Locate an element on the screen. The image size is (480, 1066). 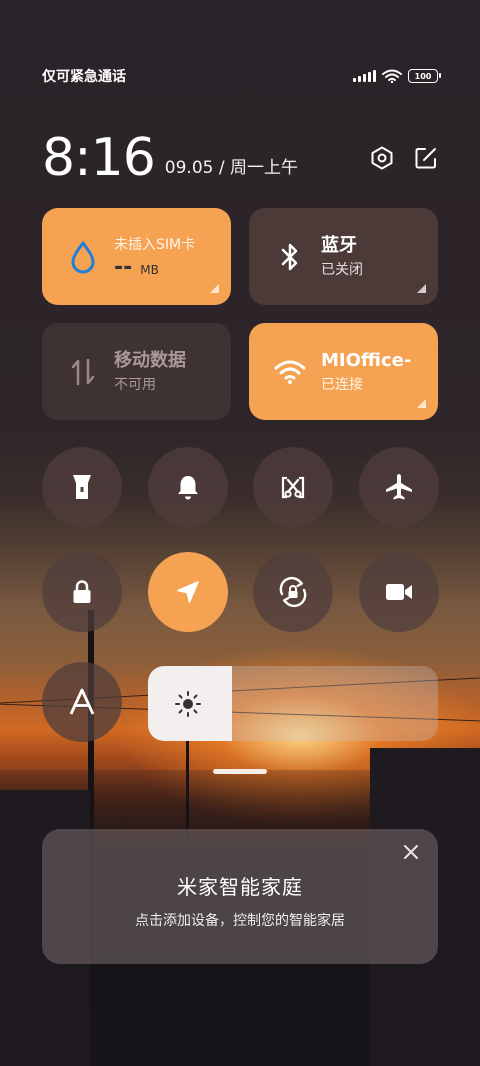
brightness-icon is located at coordinates (188, 704).